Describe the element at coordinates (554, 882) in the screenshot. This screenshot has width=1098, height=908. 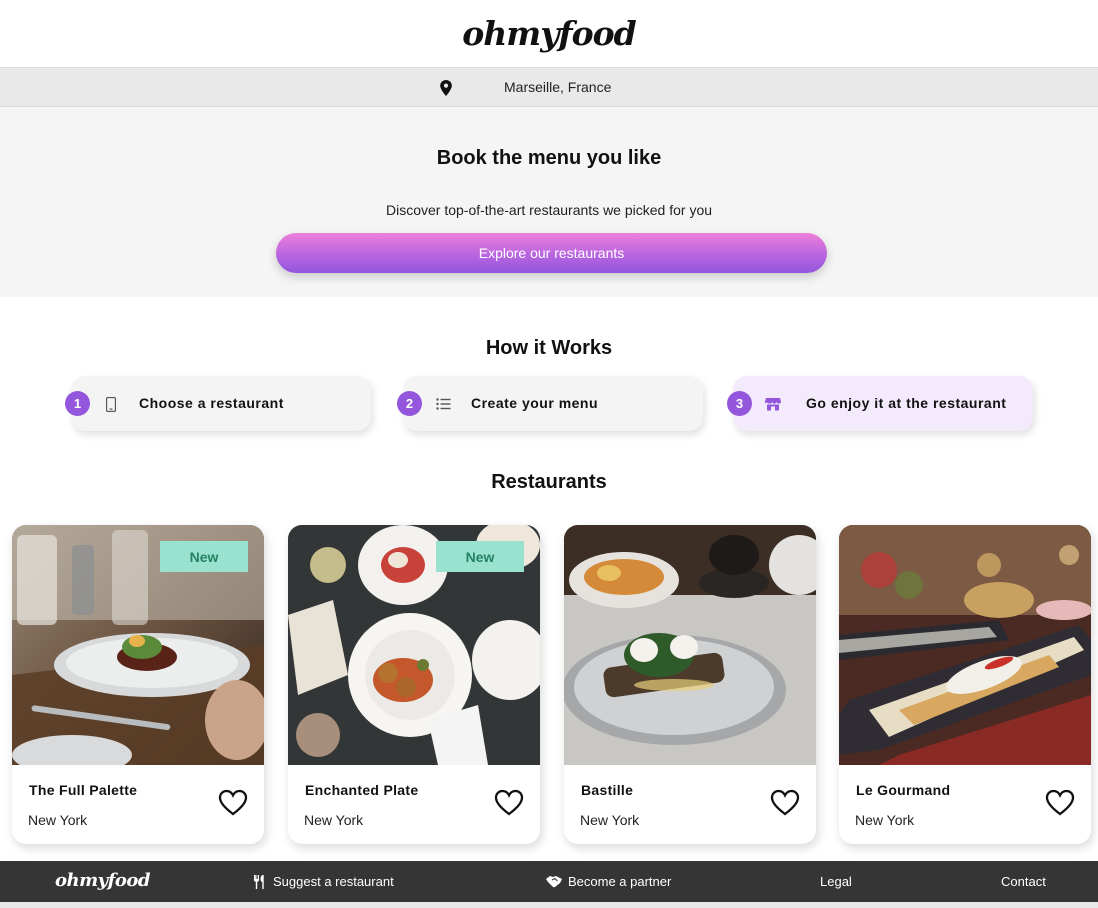
I see `handshake-icon` at that location.